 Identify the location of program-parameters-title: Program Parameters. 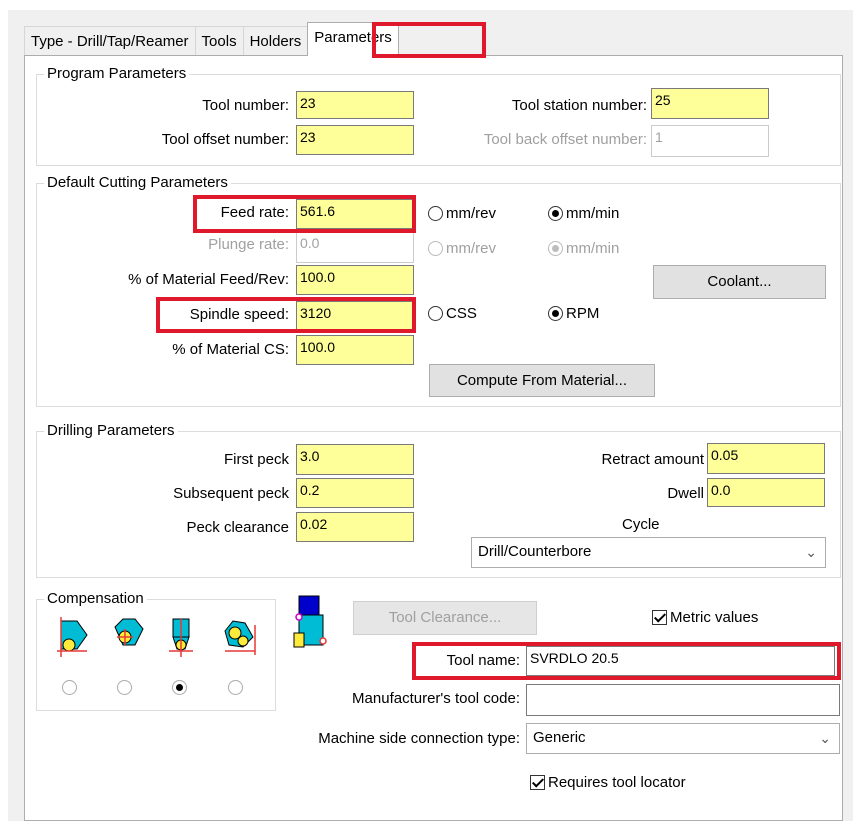
(117, 73).